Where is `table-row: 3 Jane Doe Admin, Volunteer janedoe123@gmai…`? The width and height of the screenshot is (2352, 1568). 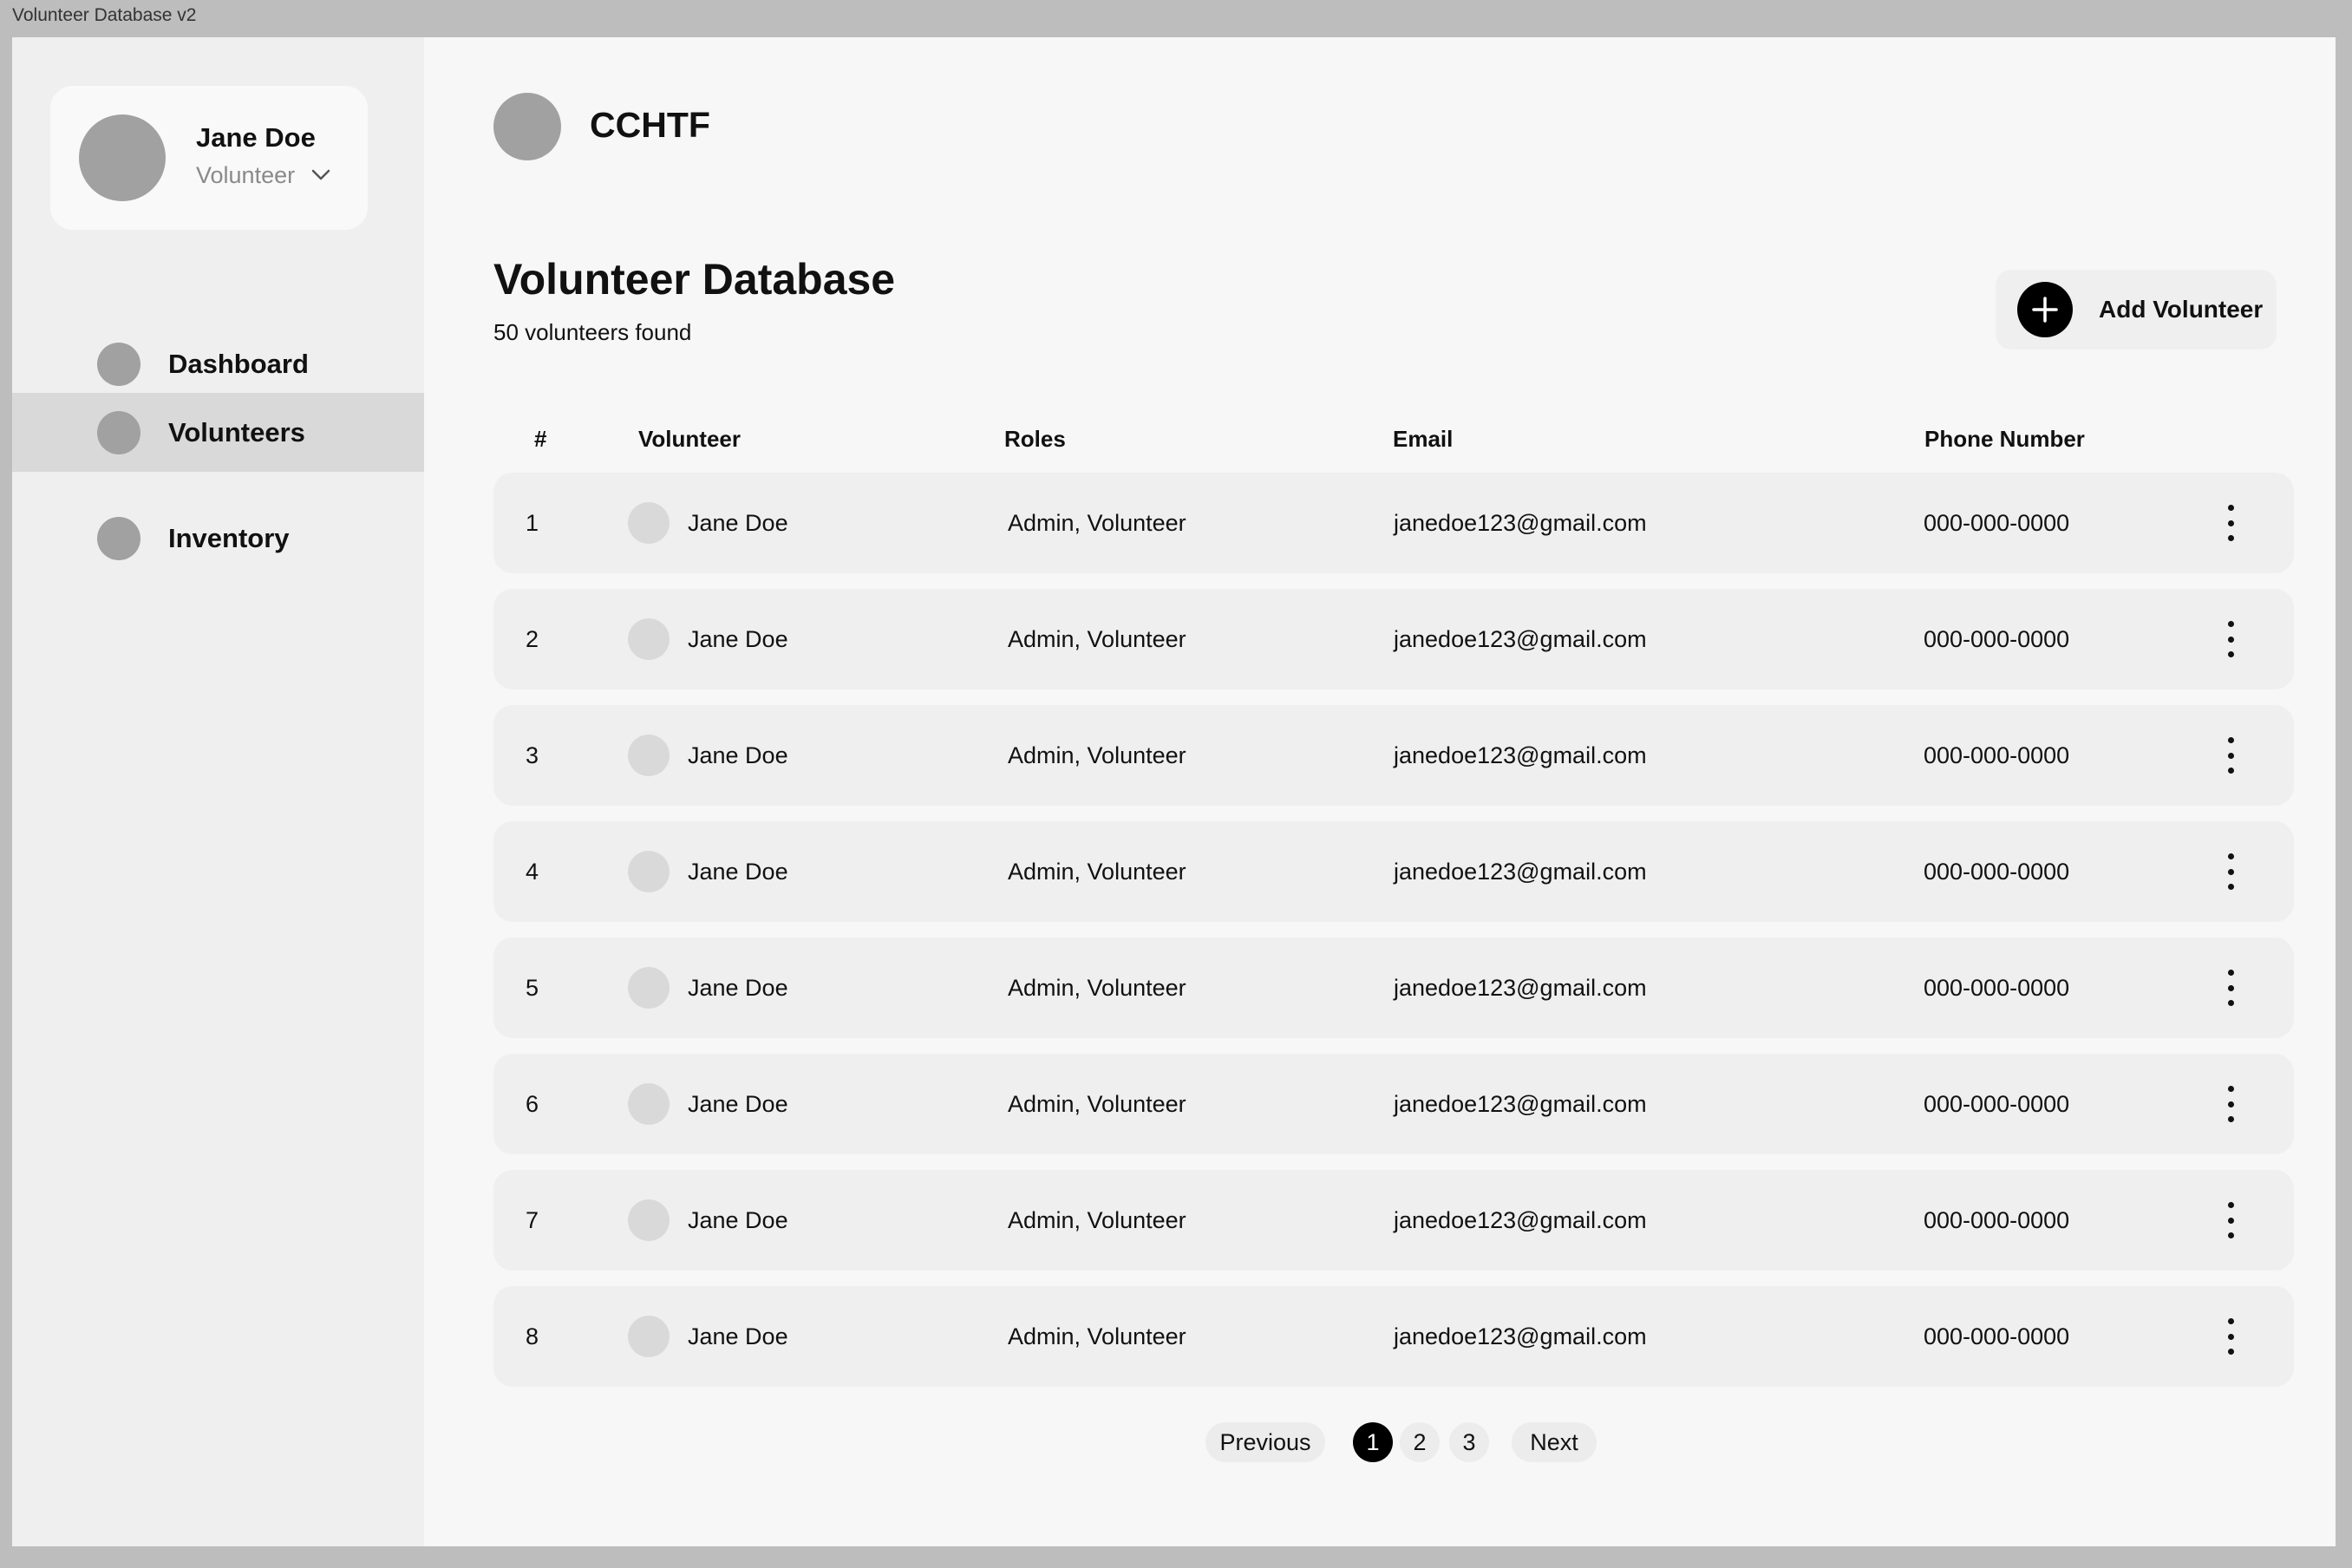
table-row: 3 Jane Doe Admin, Volunteer janedoe123@gmai… is located at coordinates (1393, 755).